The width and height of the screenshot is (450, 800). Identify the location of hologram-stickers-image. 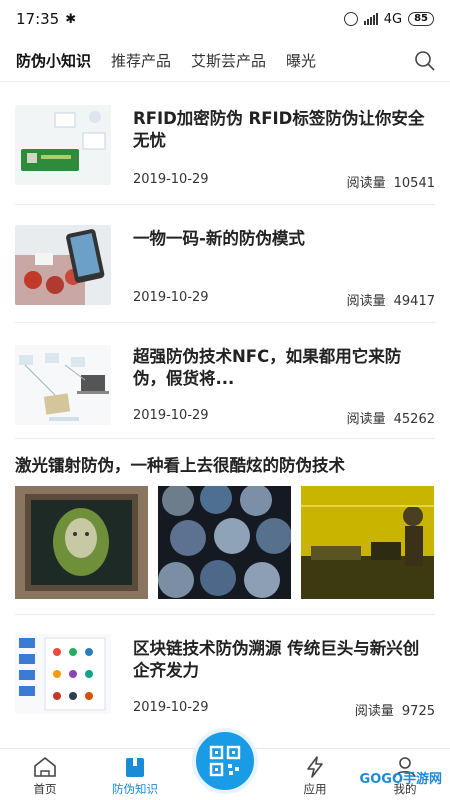
(224, 542).